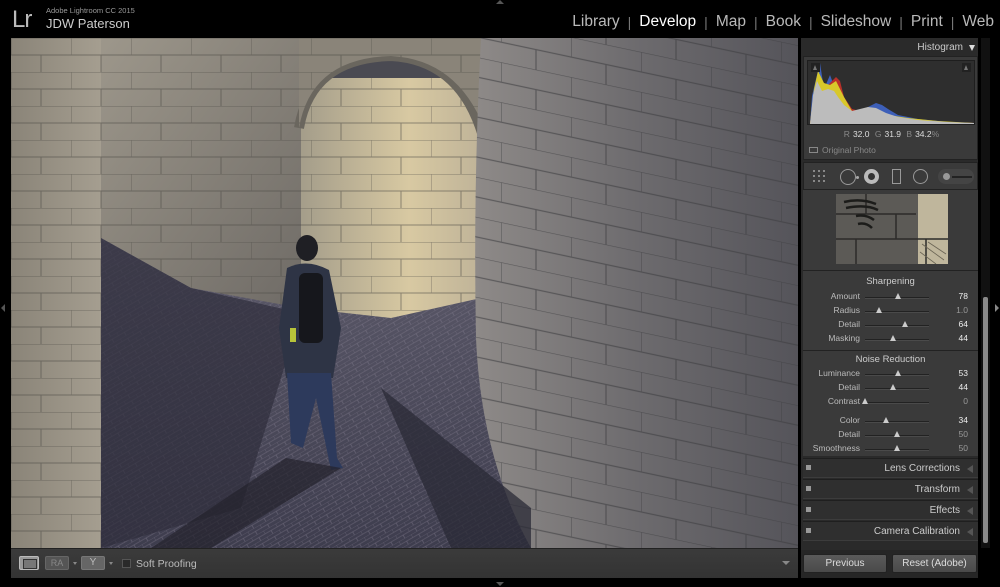 This screenshot has height=587, width=1000. I want to click on slider-value: 1.0, so click(962, 310).